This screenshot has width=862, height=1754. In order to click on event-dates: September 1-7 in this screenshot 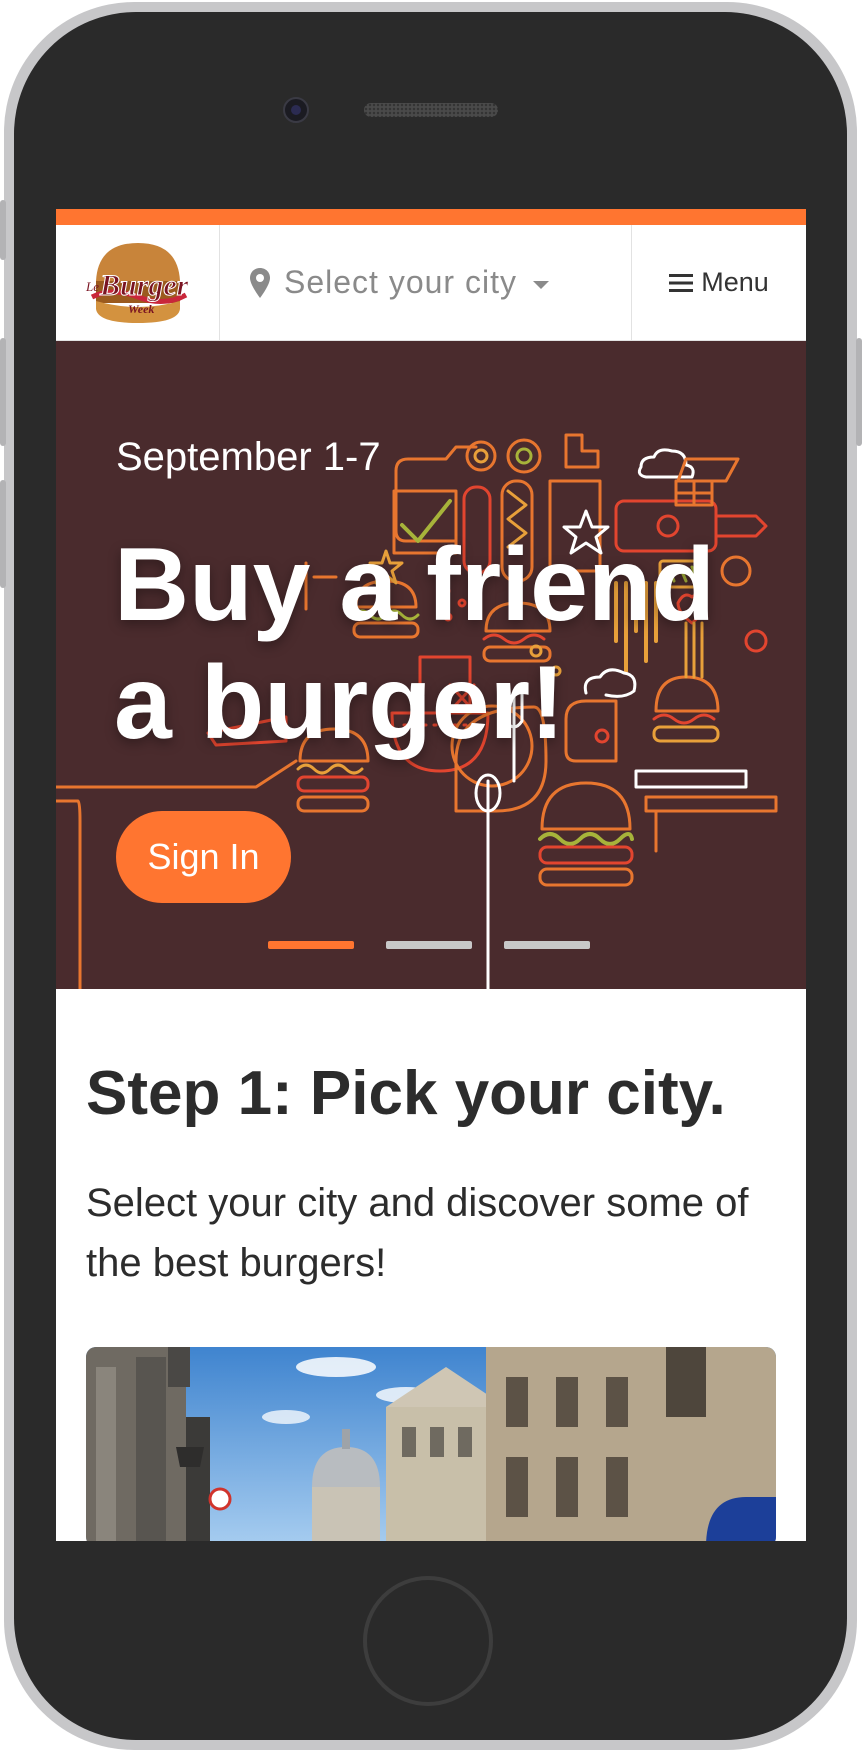, I will do `click(248, 457)`.